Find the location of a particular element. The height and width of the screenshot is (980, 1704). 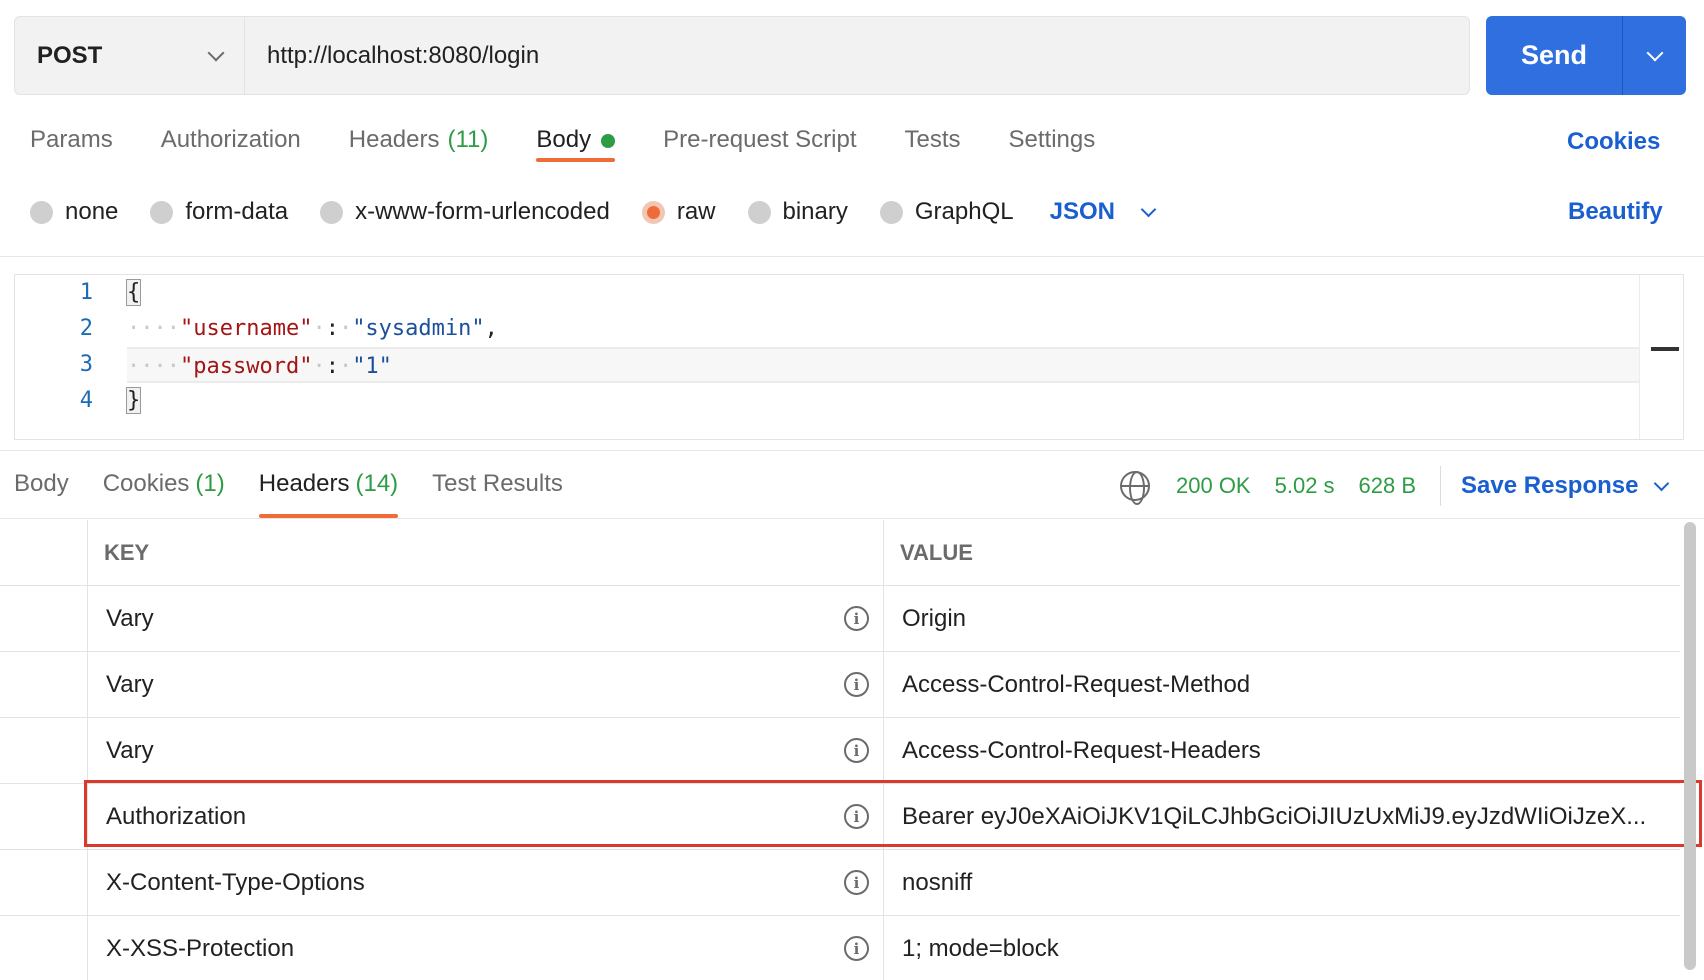

code-line: ····"username"·:·"sysadmin", is located at coordinates (883, 329).